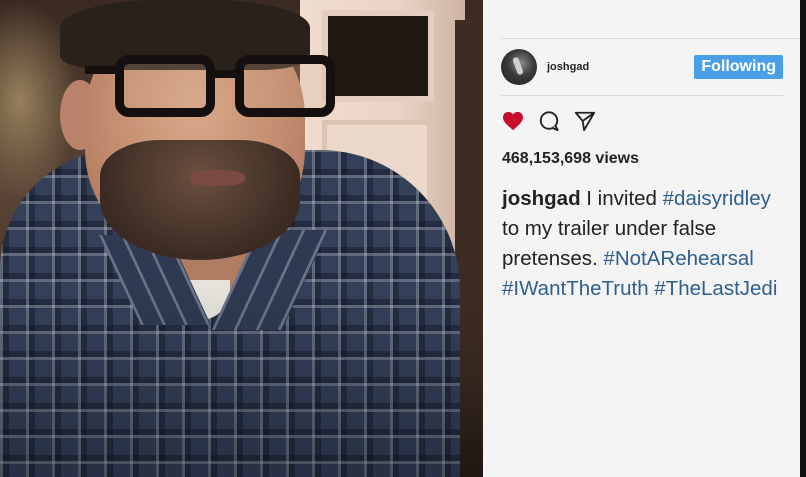 The height and width of the screenshot is (477, 806). What do you see at coordinates (738, 67) in the screenshot?
I see `following-button: Following` at bounding box center [738, 67].